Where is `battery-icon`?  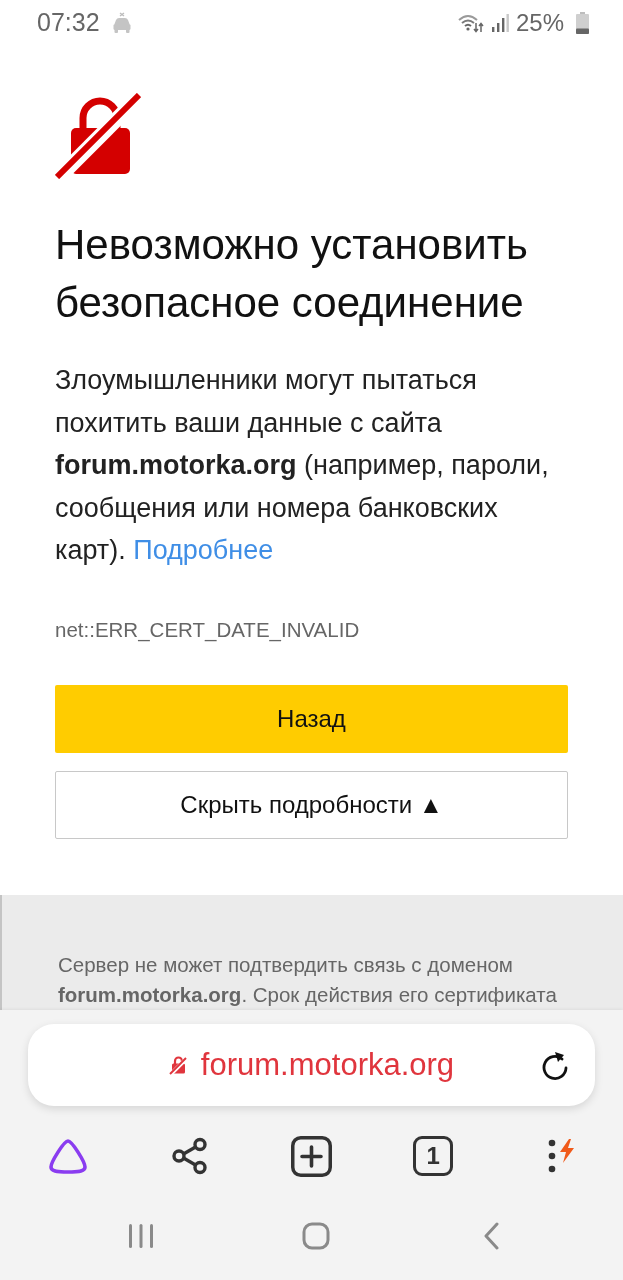 battery-icon is located at coordinates (582, 22).